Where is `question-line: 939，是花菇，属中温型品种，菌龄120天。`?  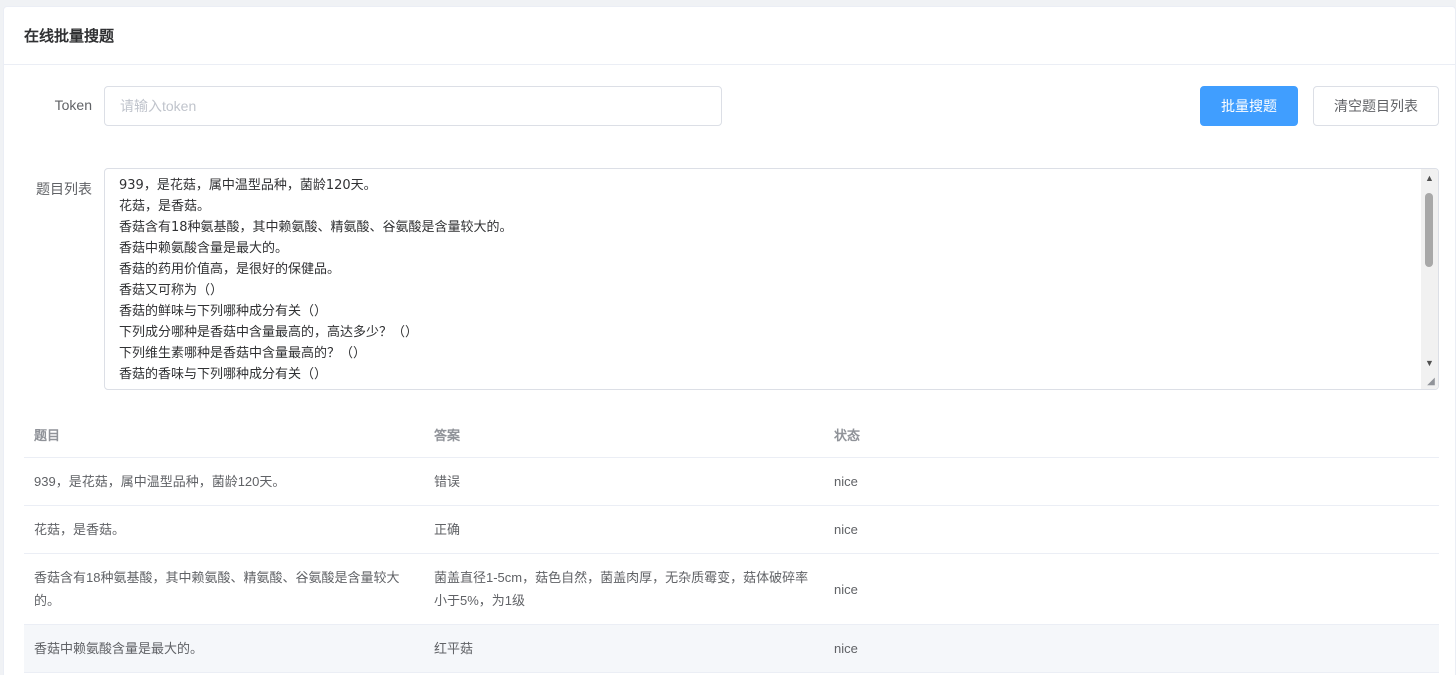
question-line: 939，是花菇，属中温型品种，菌龄120天。 is located at coordinates (248, 185).